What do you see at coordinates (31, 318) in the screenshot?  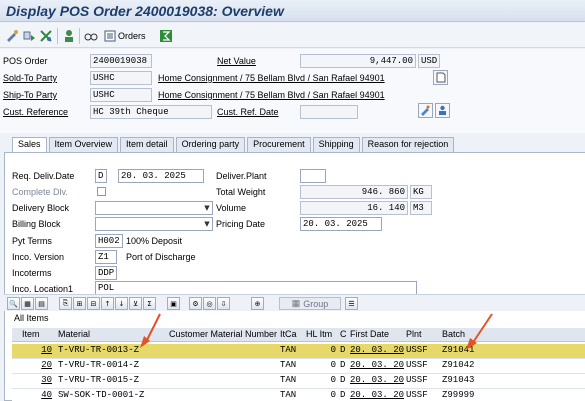 I see `all-items-title: All Items` at bounding box center [31, 318].